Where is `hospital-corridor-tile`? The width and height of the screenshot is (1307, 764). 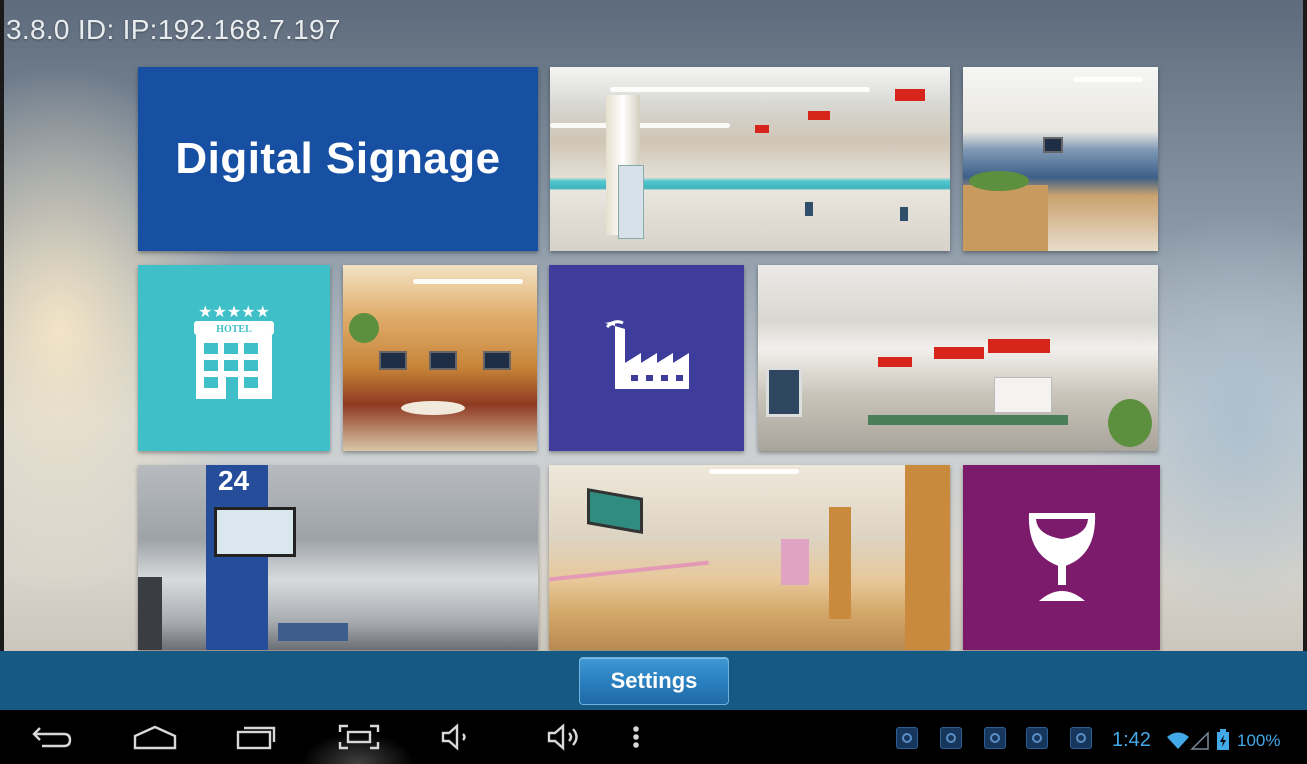
hospital-corridor-tile is located at coordinates (749, 557).